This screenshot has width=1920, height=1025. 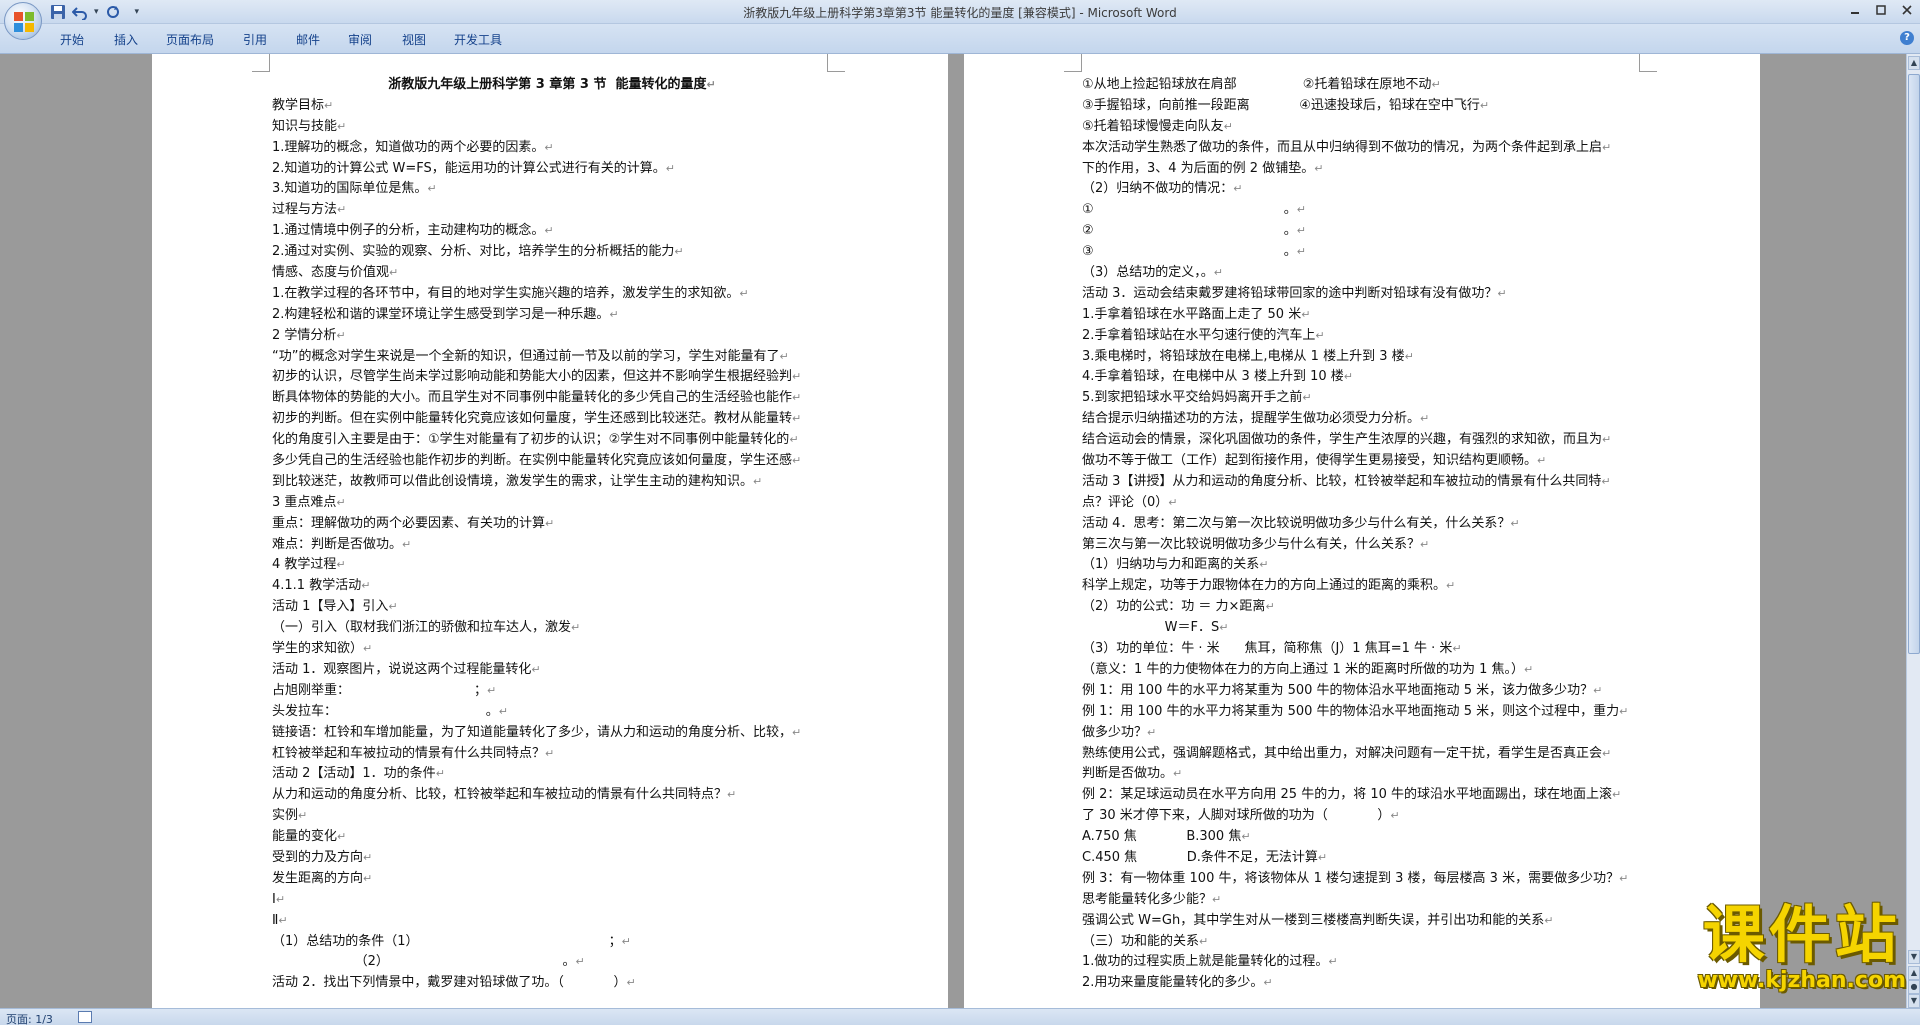 I want to click on document-line: 浙教版九年级上册科学第 3 章第 3 节 能量转化的量度↵, so click(x=552, y=85).